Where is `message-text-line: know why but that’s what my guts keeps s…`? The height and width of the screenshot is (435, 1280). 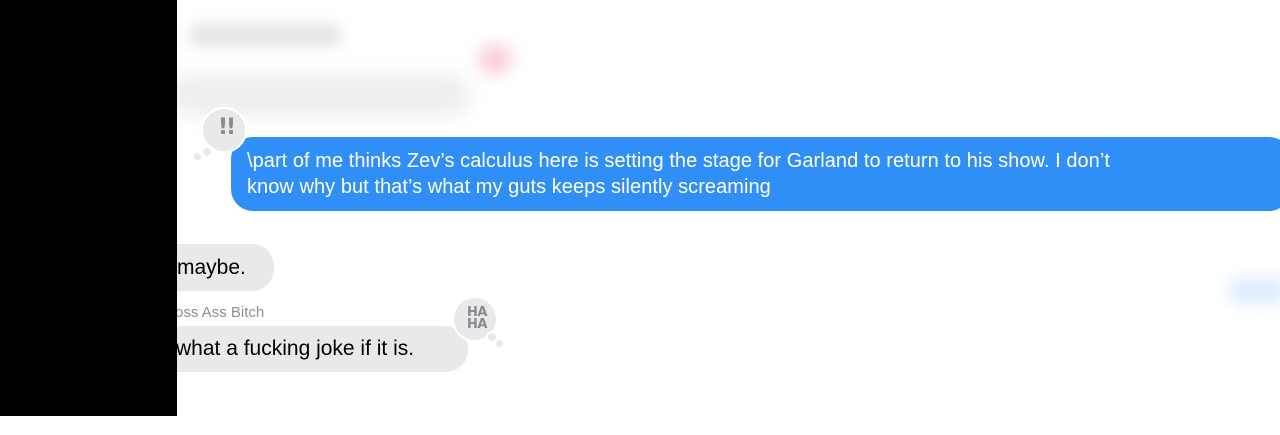 message-text-line: know why but that’s what my guts keeps s… is located at coordinates (509, 187).